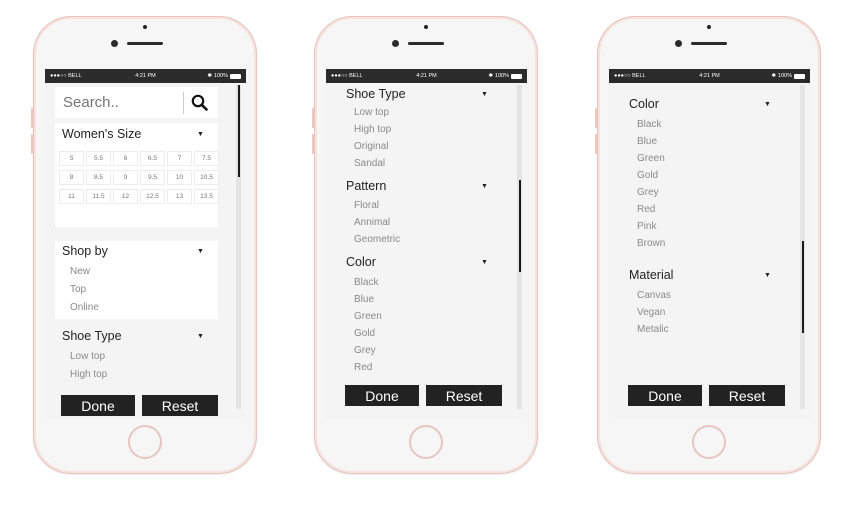 The image size is (855, 509). Describe the element at coordinates (206, 177) in the screenshot. I see `size-option: 10.5` at that location.